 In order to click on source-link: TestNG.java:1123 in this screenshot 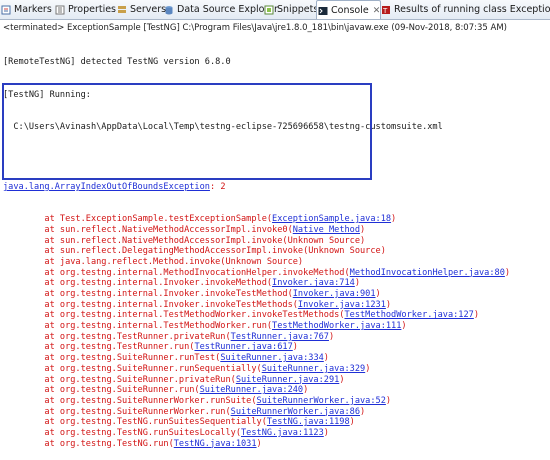, I will do `click(282, 433)`.